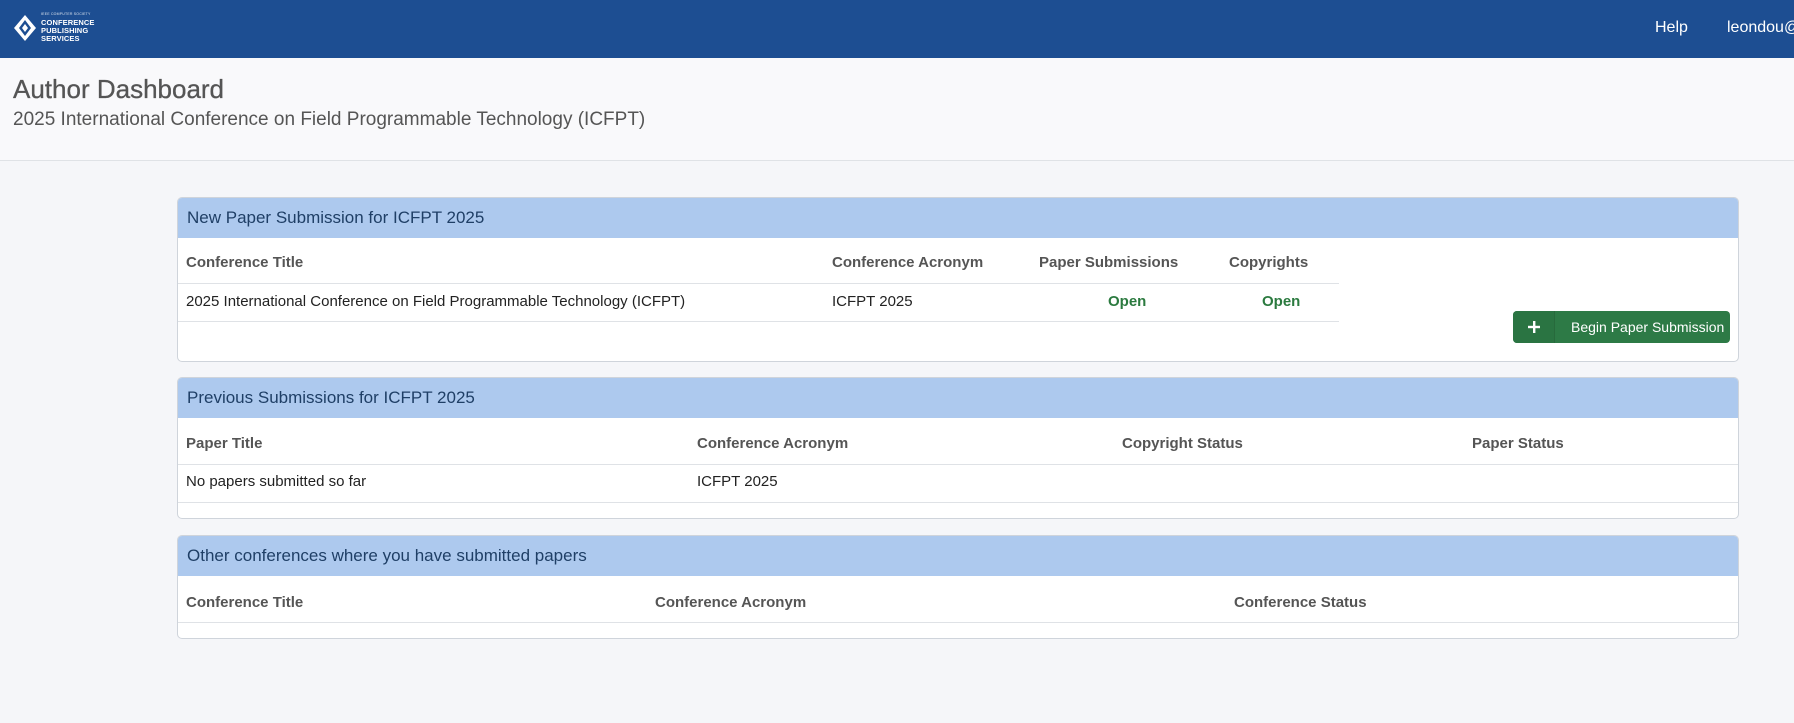 The width and height of the screenshot is (1794, 723). Describe the element at coordinates (1281, 301) in the screenshot. I see `copyrights-status: Open` at that location.